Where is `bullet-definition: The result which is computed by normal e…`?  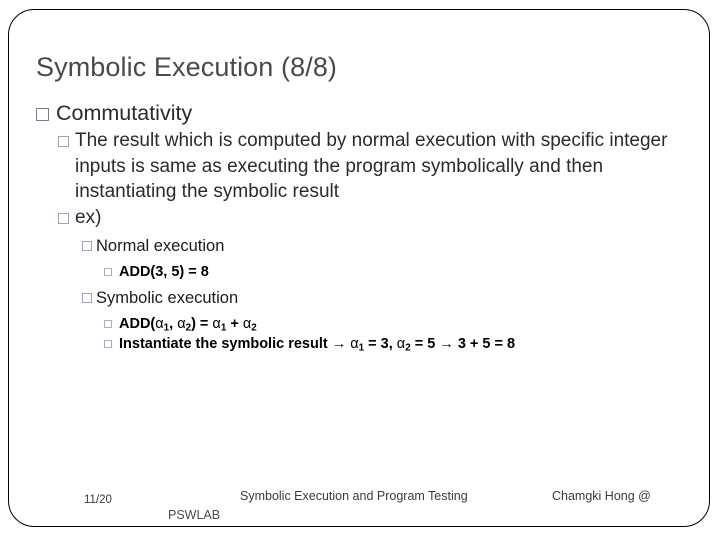 bullet-definition: The result which is computed by normal e… is located at coordinates (375, 166).